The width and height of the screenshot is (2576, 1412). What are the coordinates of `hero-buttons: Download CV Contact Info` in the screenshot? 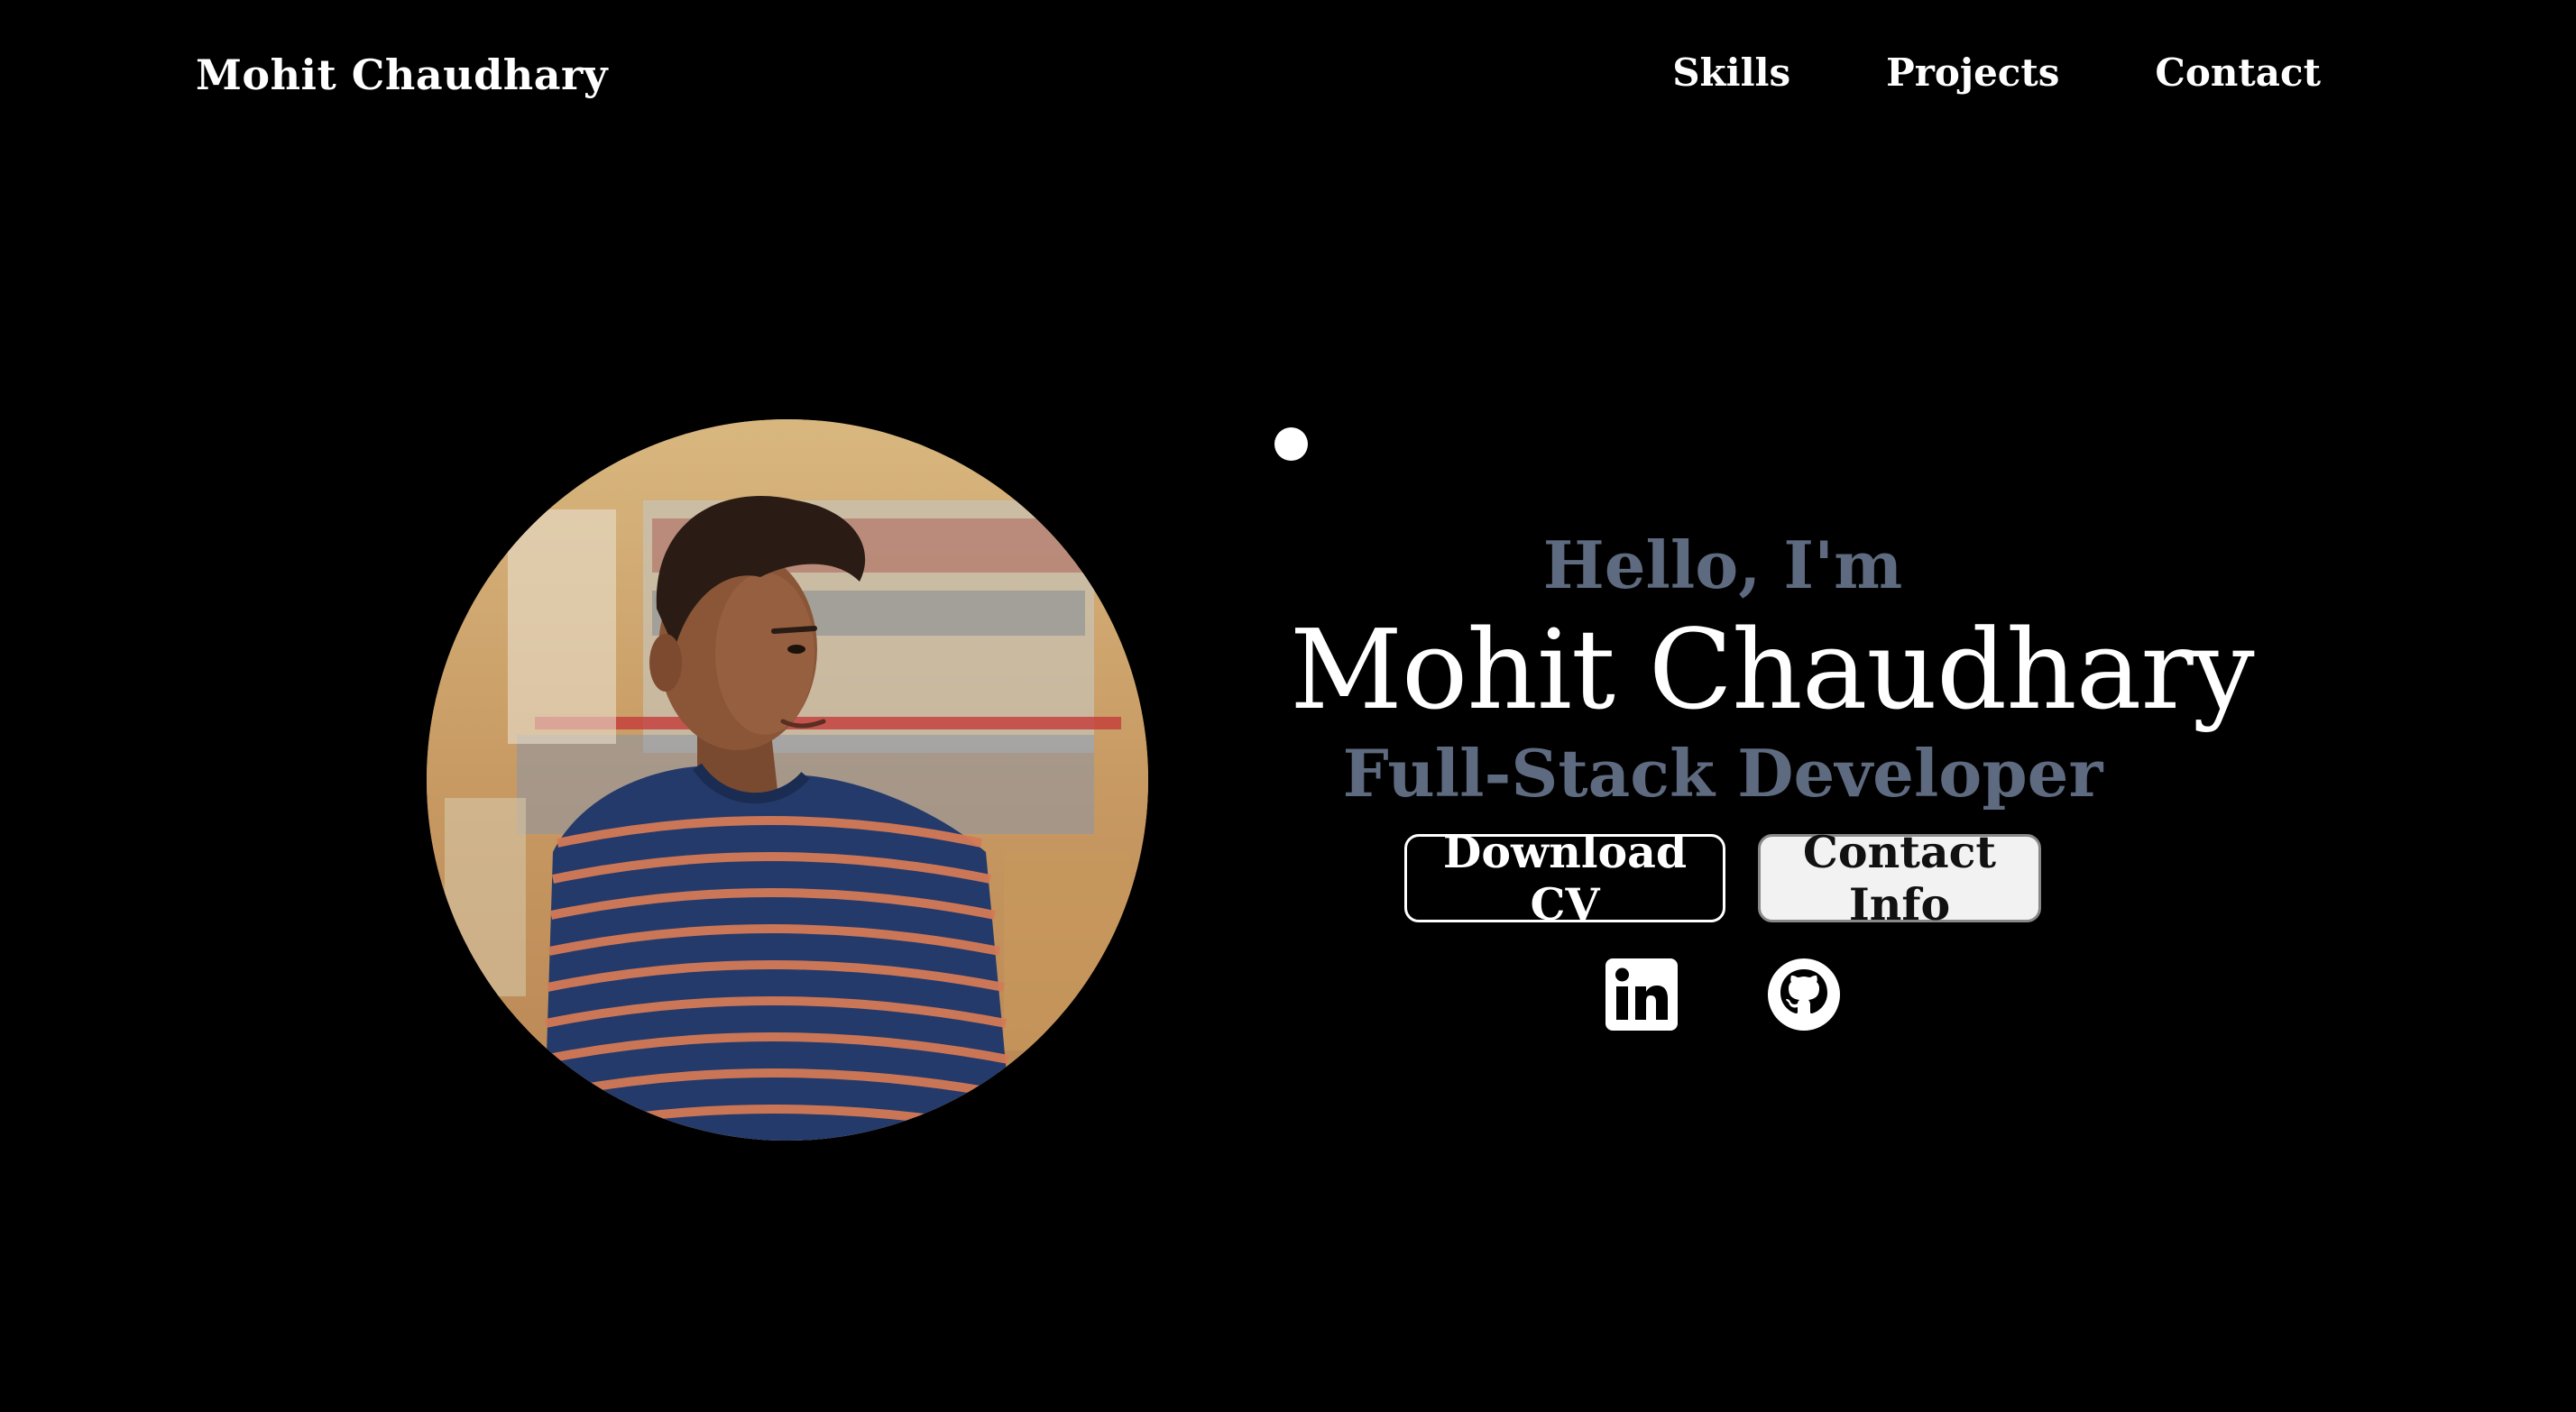 It's located at (1723, 878).